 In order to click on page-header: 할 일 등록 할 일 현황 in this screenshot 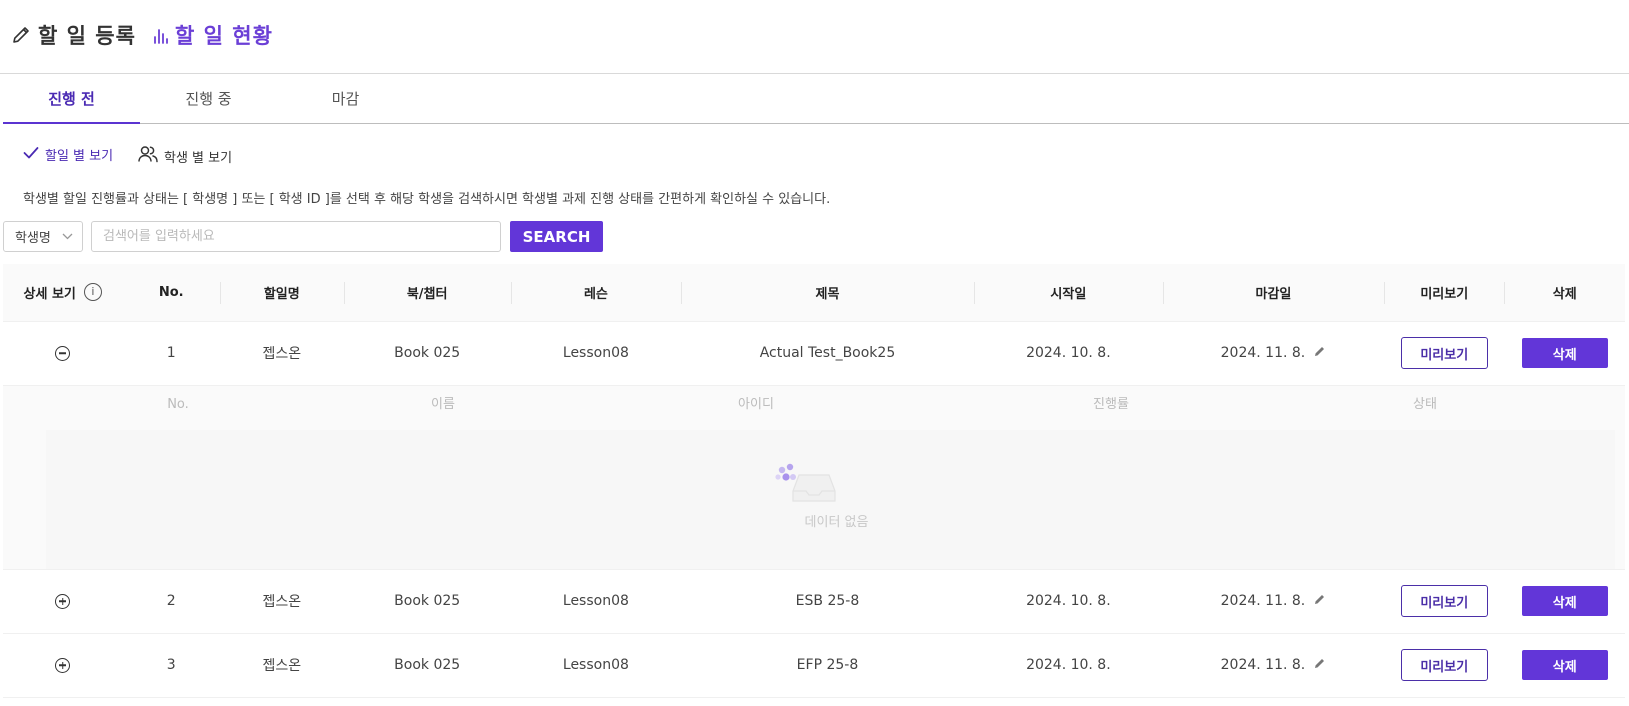, I will do `click(814, 37)`.